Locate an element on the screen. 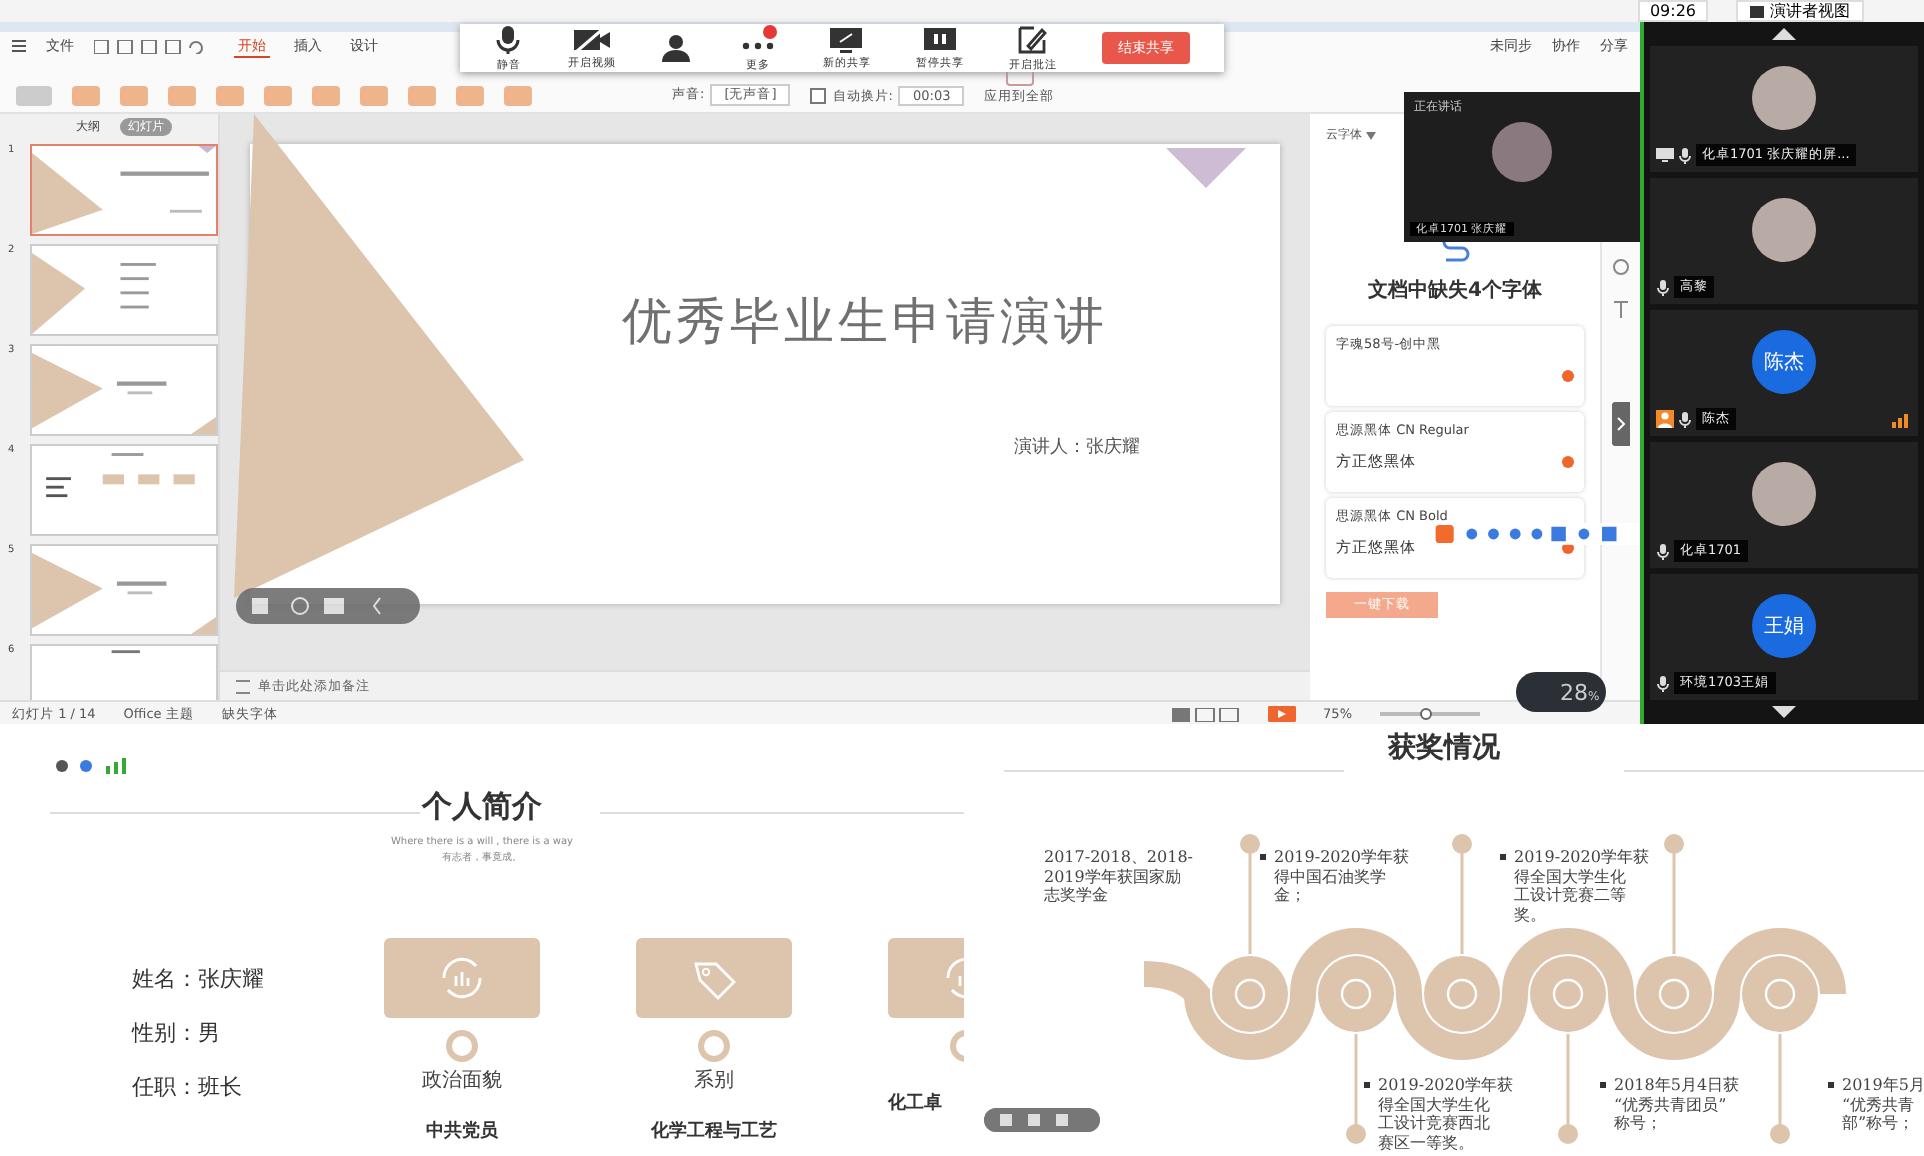 This screenshot has height=1156, width=1924. meeting-button is located at coordinates (676, 48).